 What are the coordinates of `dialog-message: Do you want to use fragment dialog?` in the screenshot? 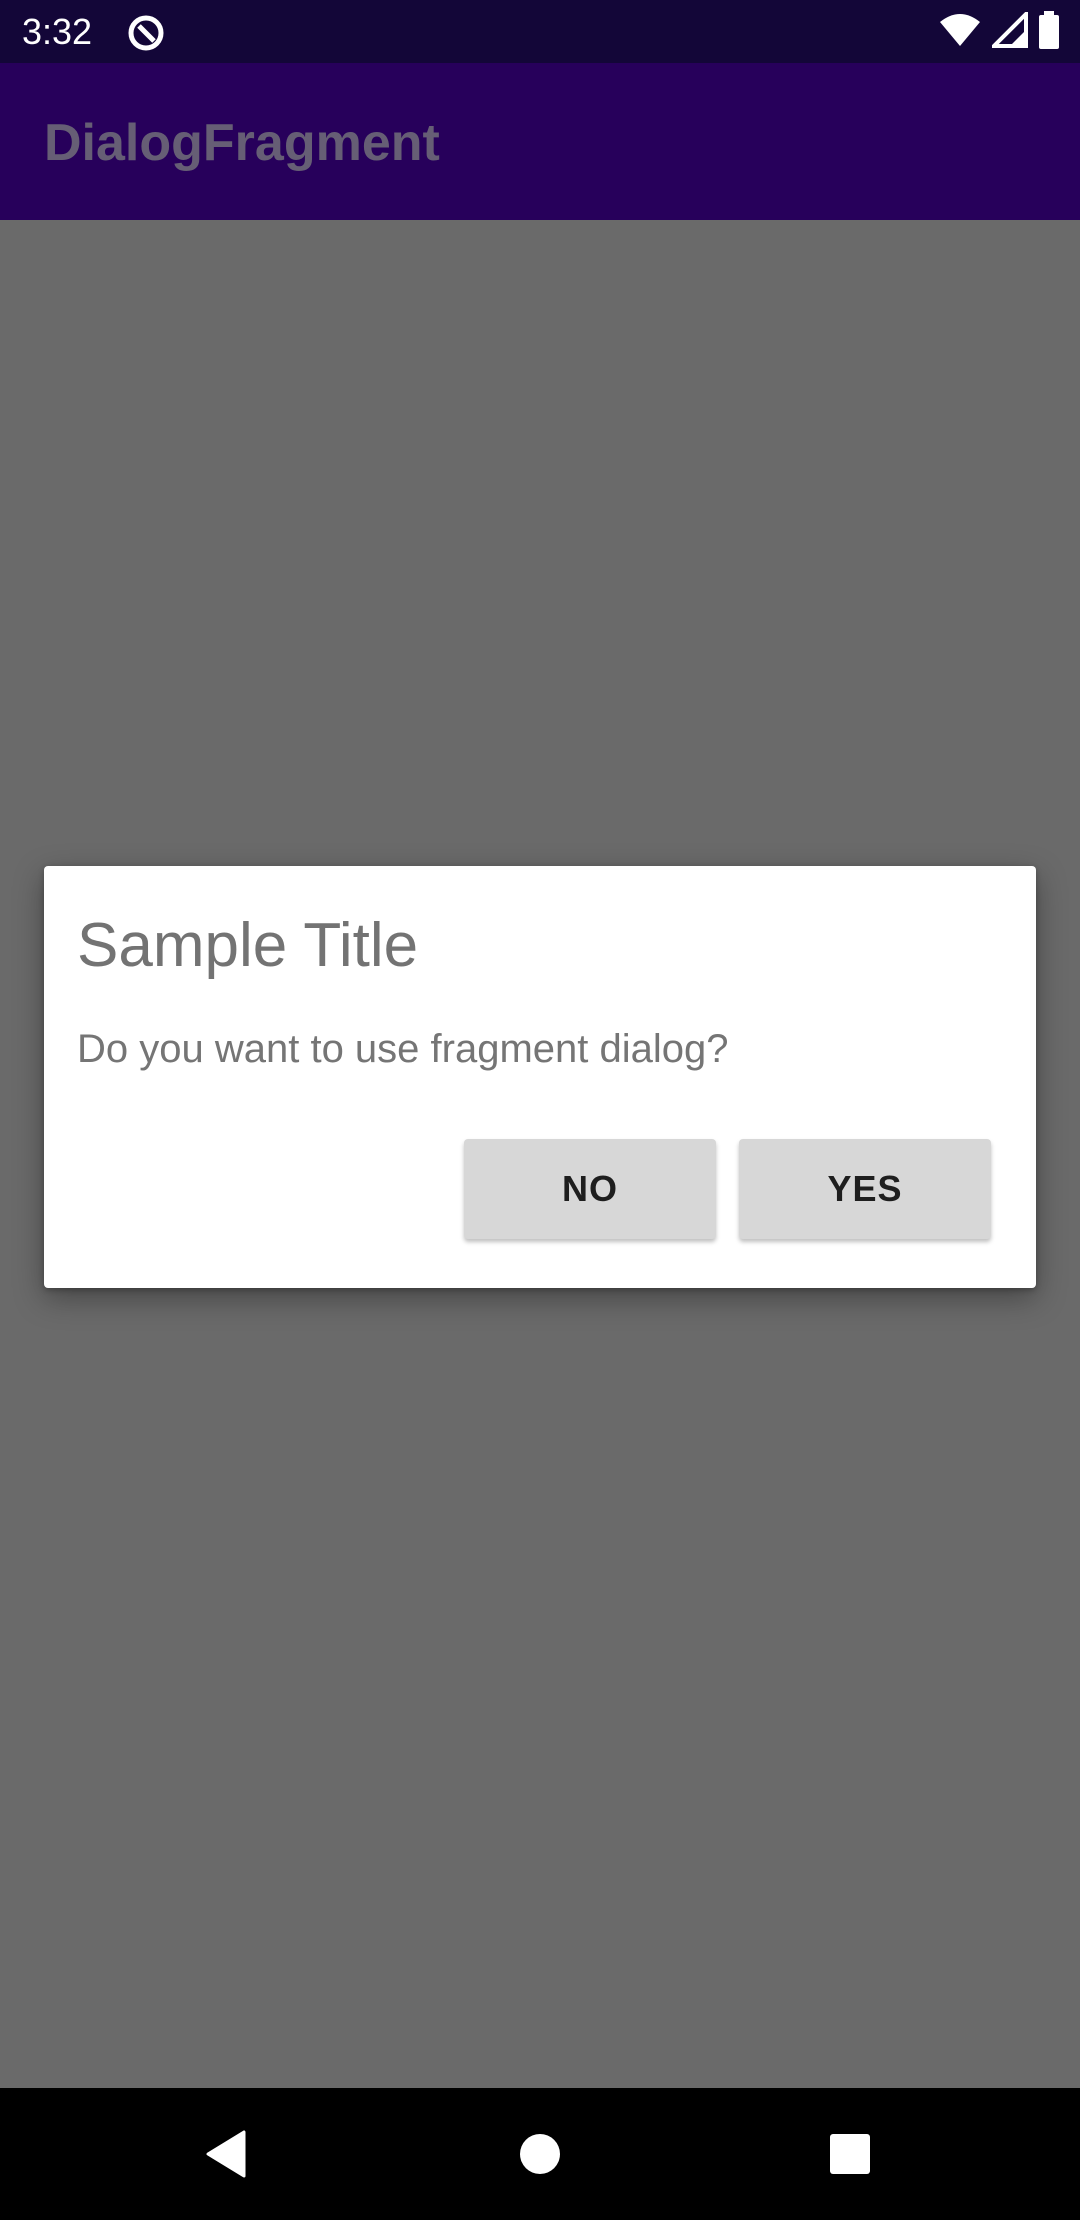 It's located at (403, 1049).